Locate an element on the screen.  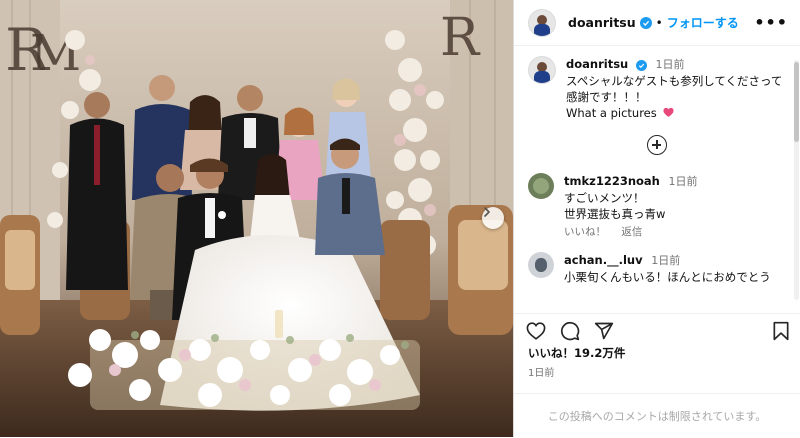
more-options-icon: ••• is located at coordinates (771, 22).